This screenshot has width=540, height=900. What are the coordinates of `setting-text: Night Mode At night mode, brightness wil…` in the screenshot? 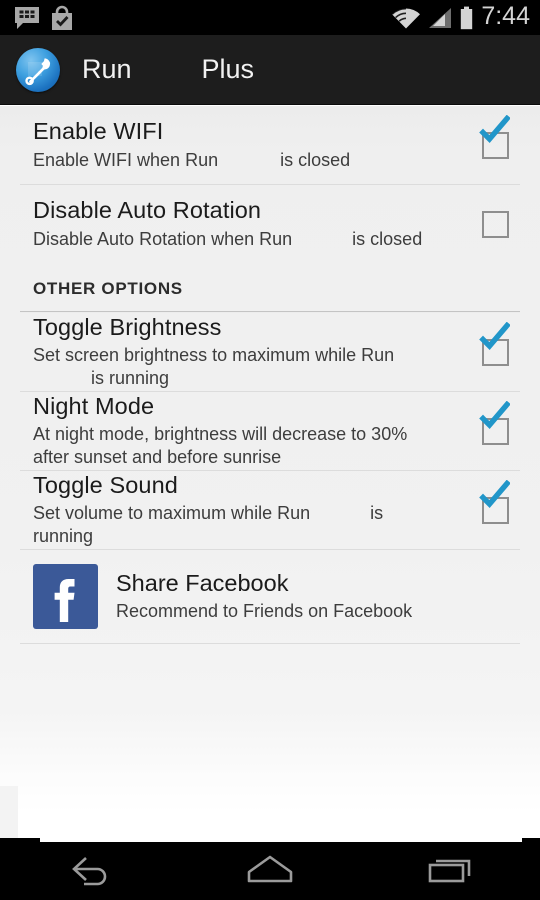 It's located at (252, 431).